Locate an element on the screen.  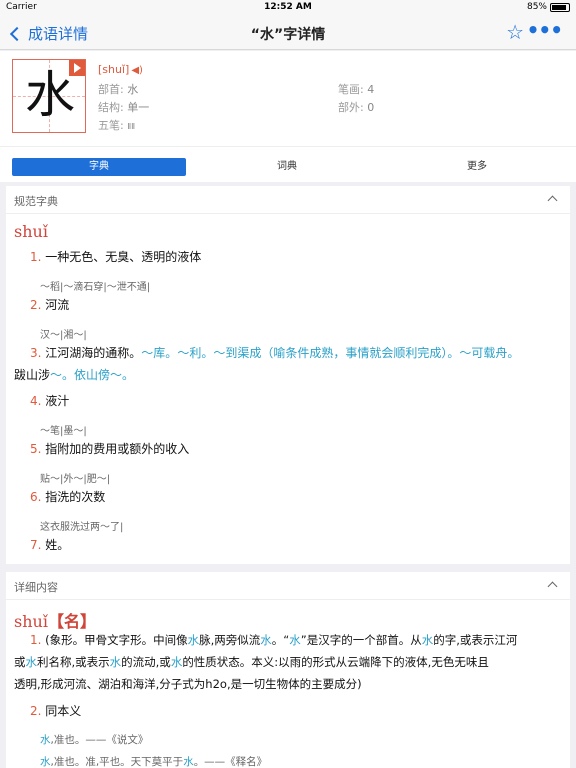
section-header: 规范字典 is located at coordinates (288, 200).